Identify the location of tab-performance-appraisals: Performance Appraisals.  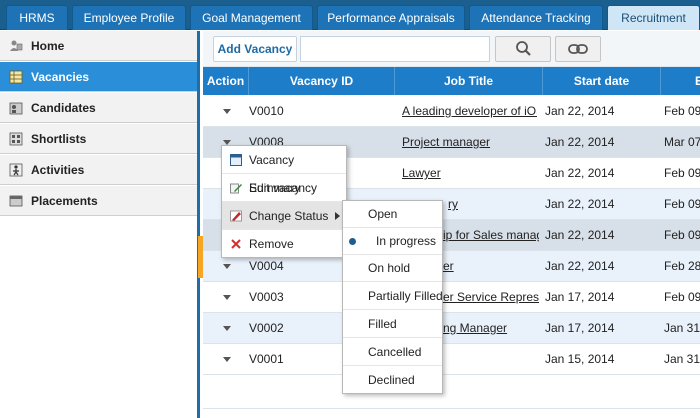
(391, 17).